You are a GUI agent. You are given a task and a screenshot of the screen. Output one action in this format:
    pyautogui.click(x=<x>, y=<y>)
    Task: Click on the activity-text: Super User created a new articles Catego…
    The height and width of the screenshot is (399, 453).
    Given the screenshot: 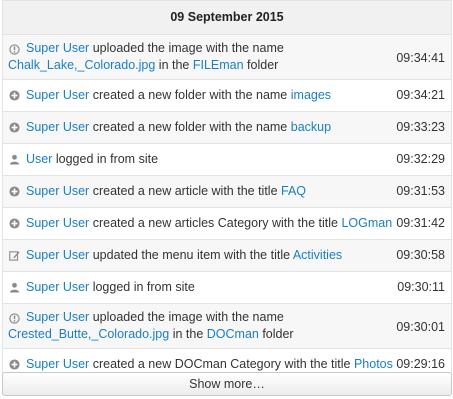 What is the action you would take?
    pyautogui.click(x=209, y=223)
    